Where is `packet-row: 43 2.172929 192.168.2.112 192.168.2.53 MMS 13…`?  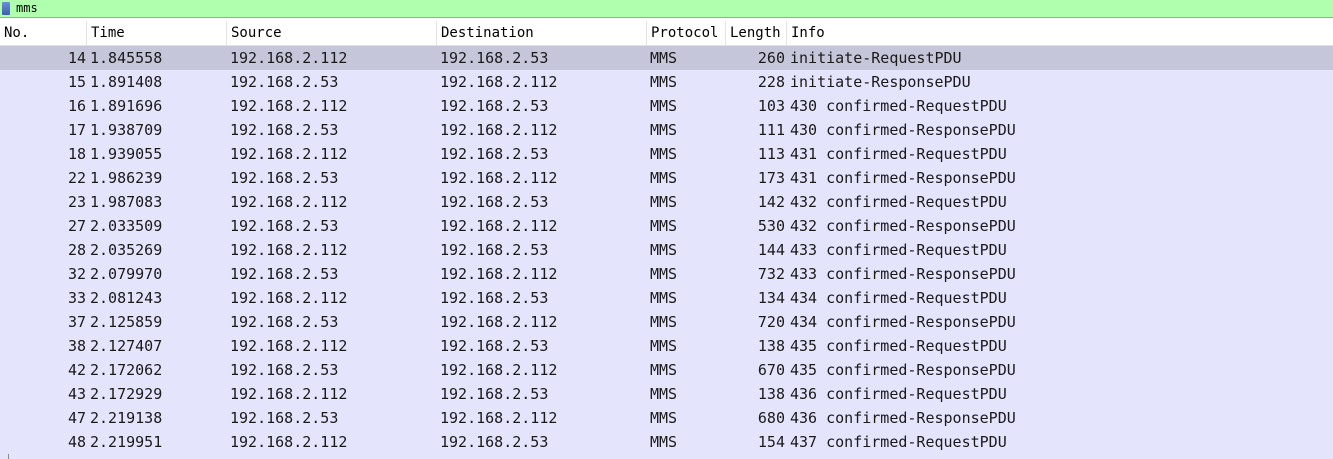
packet-row: 43 2.172929 192.168.2.112 192.168.2.53 MMS 13… is located at coordinates (666, 394).